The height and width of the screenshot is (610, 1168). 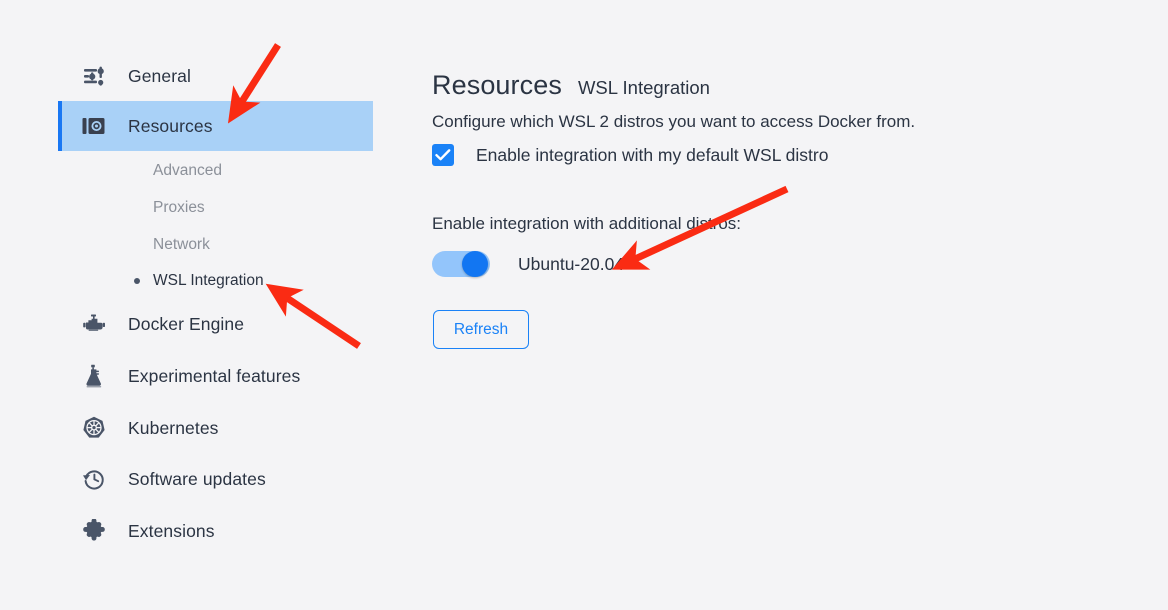 What do you see at coordinates (159, 75) in the screenshot?
I see `sidebar-item-label: General` at bounding box center [159, 75].